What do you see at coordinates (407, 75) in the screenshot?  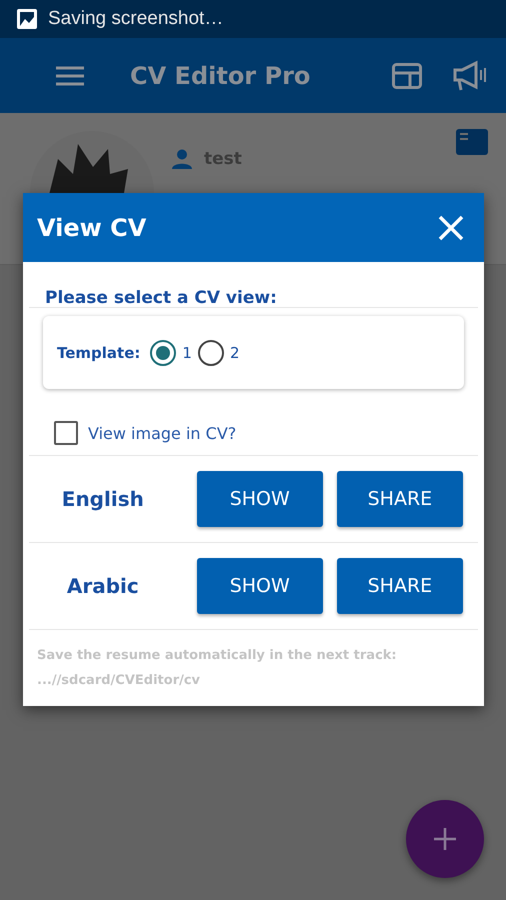 I see `layout-icon` at bounding box center [407, 75].